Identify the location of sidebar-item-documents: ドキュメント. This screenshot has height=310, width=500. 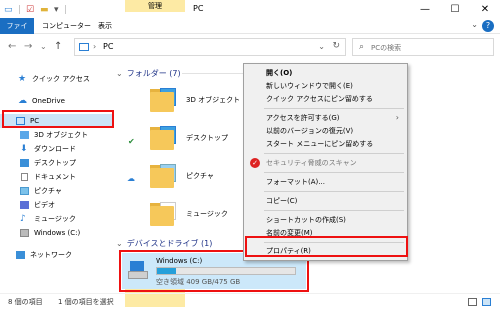
(57, 177).